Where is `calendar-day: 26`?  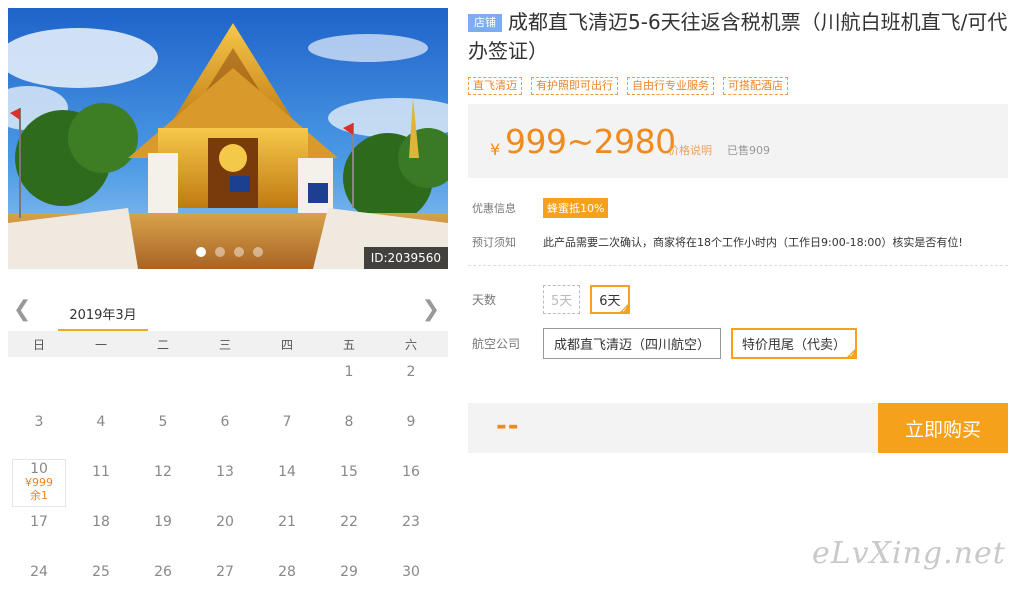
calendar-day: 26 is located at coordinates (163, 572).